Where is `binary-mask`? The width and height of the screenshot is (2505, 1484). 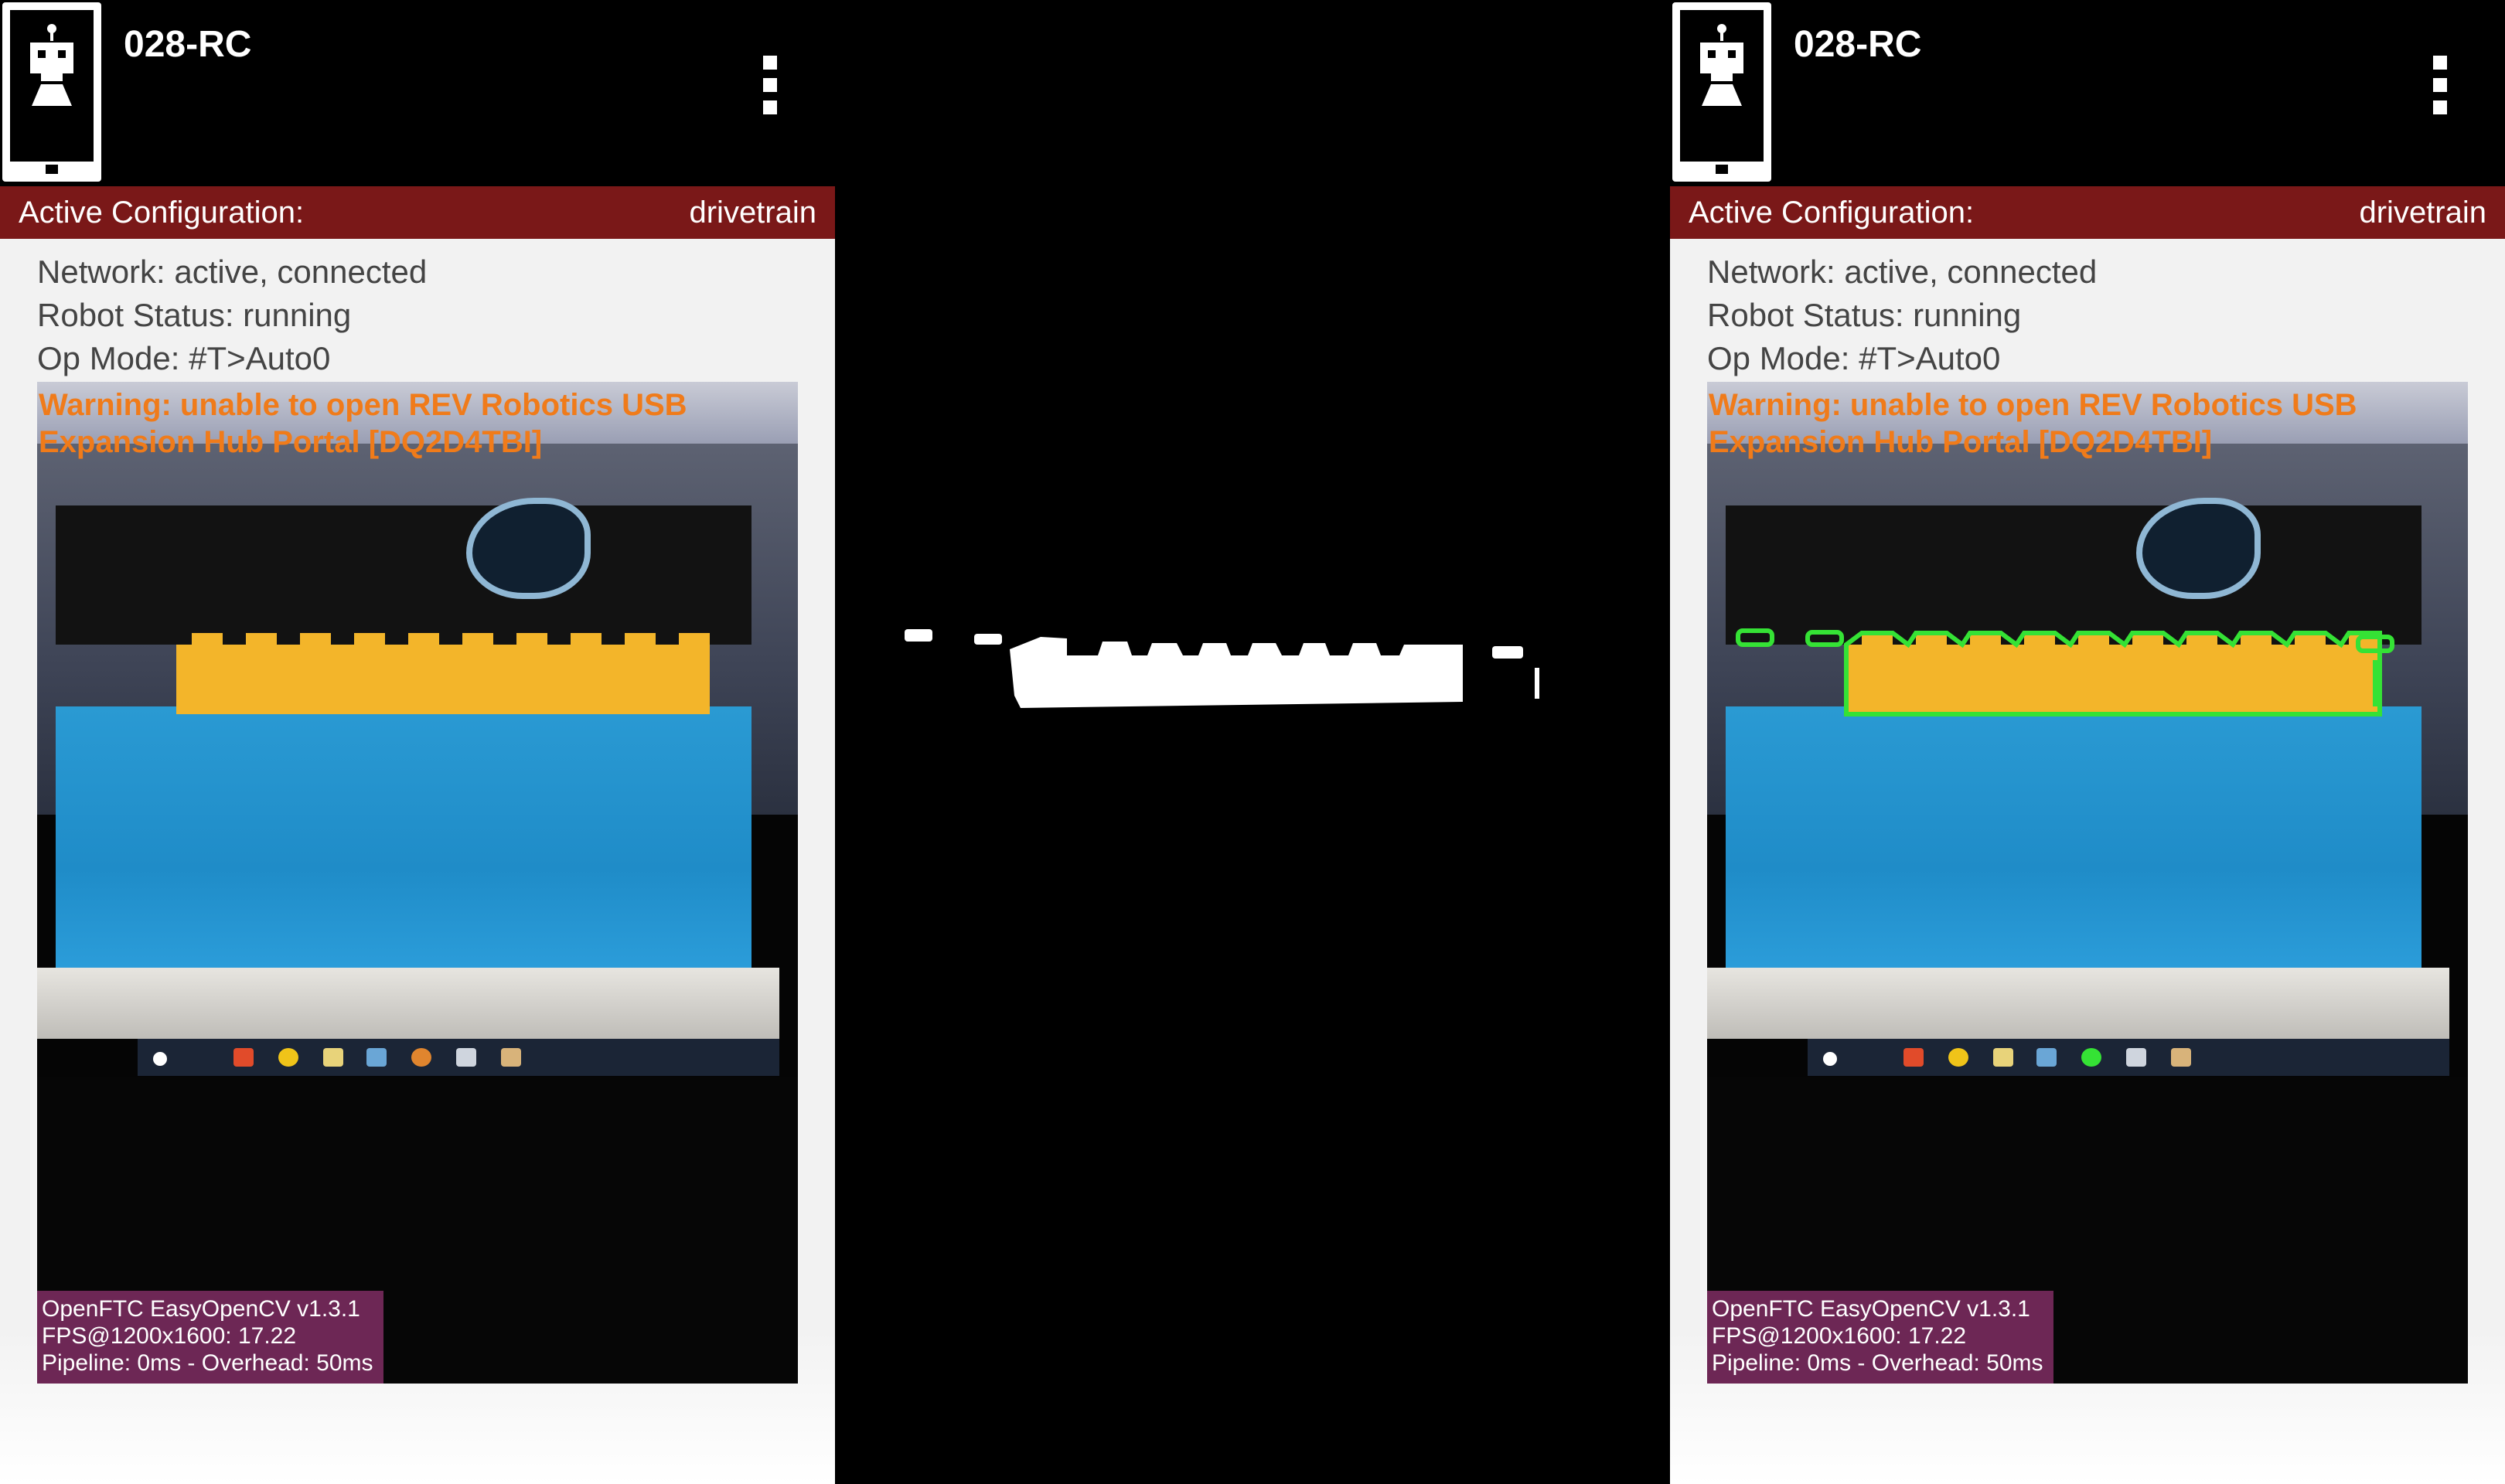
binary-mask is located at coordinates (1222, 668).